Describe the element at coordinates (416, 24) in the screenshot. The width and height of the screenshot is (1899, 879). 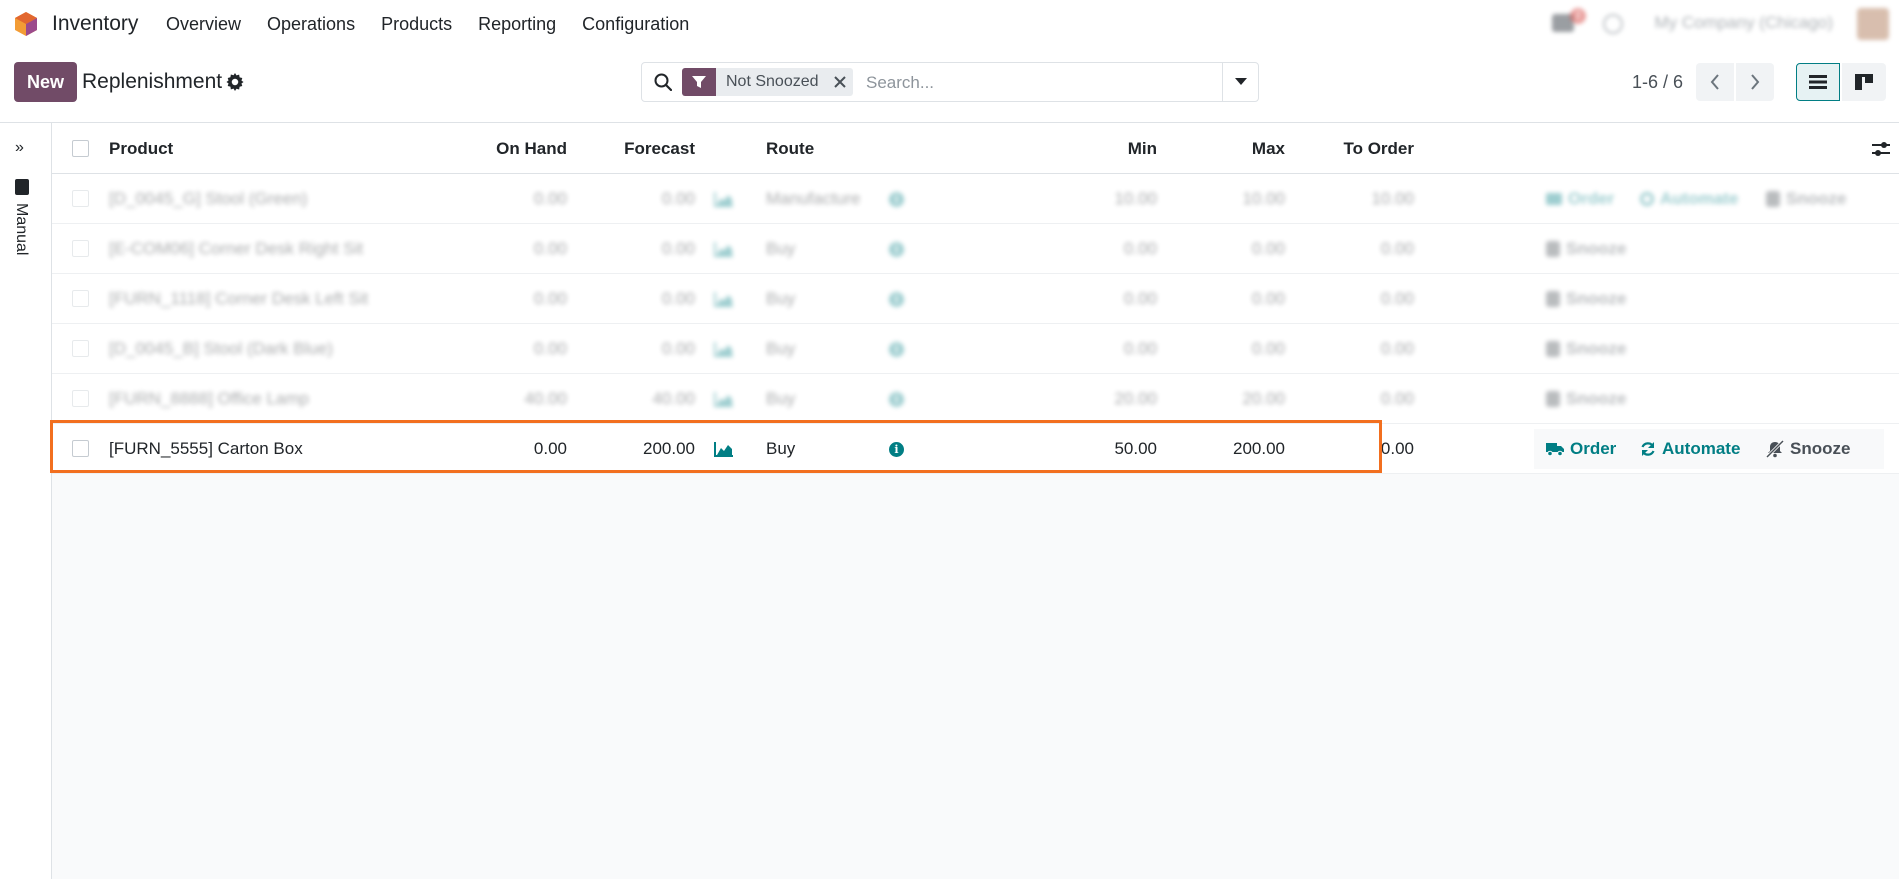
I see `menu-products: Products` at that location.